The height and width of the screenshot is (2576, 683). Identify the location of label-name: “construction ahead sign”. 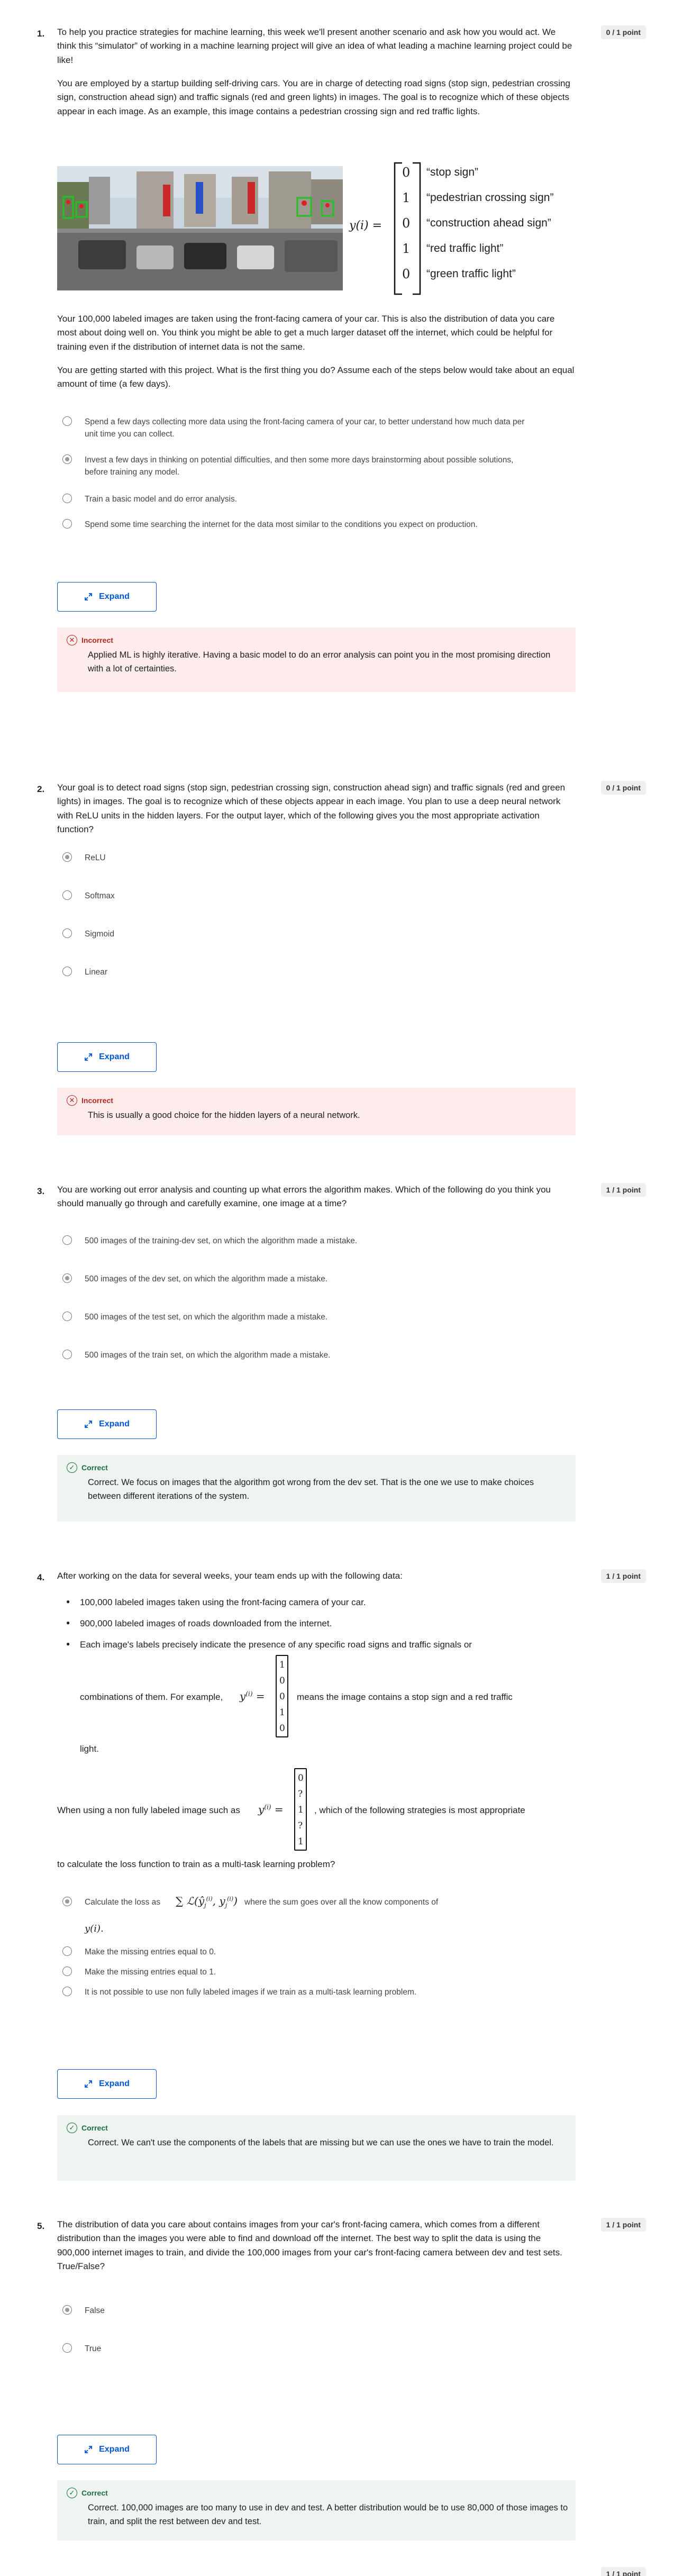
(488, 223).